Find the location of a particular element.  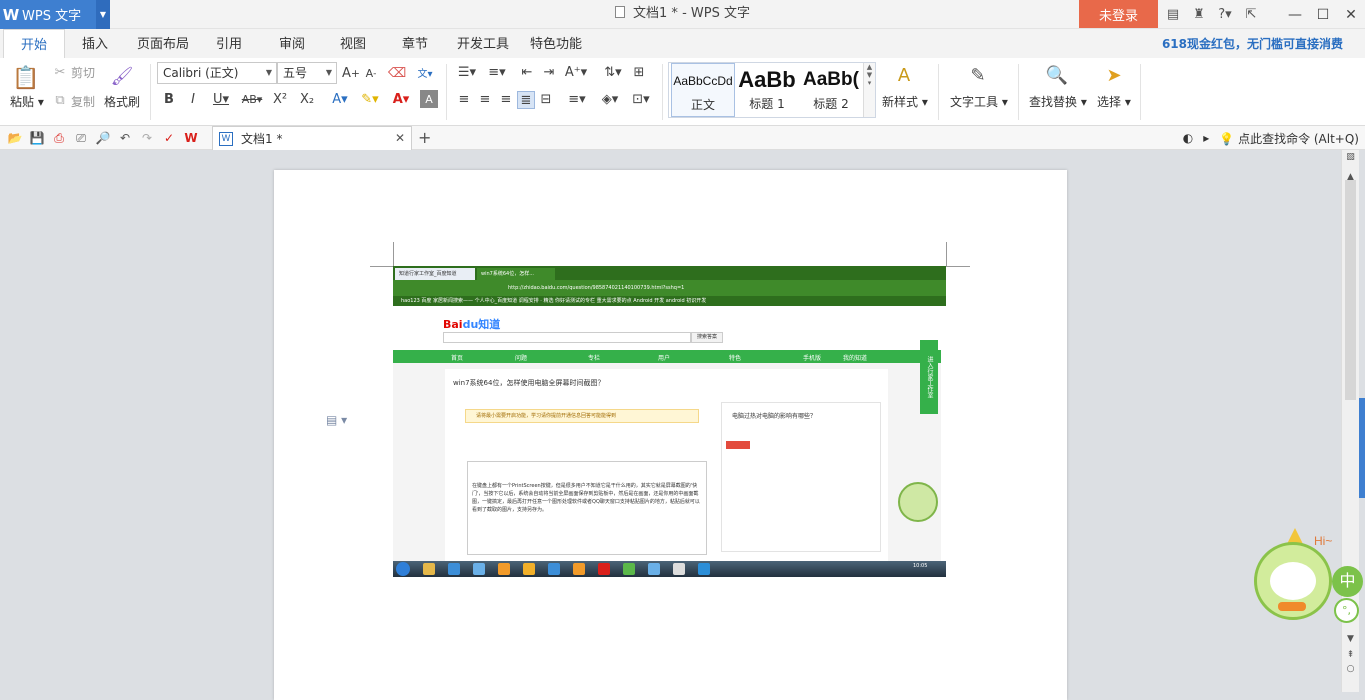

text-effect-icon: A▾ is located at coordinates (340, 99).